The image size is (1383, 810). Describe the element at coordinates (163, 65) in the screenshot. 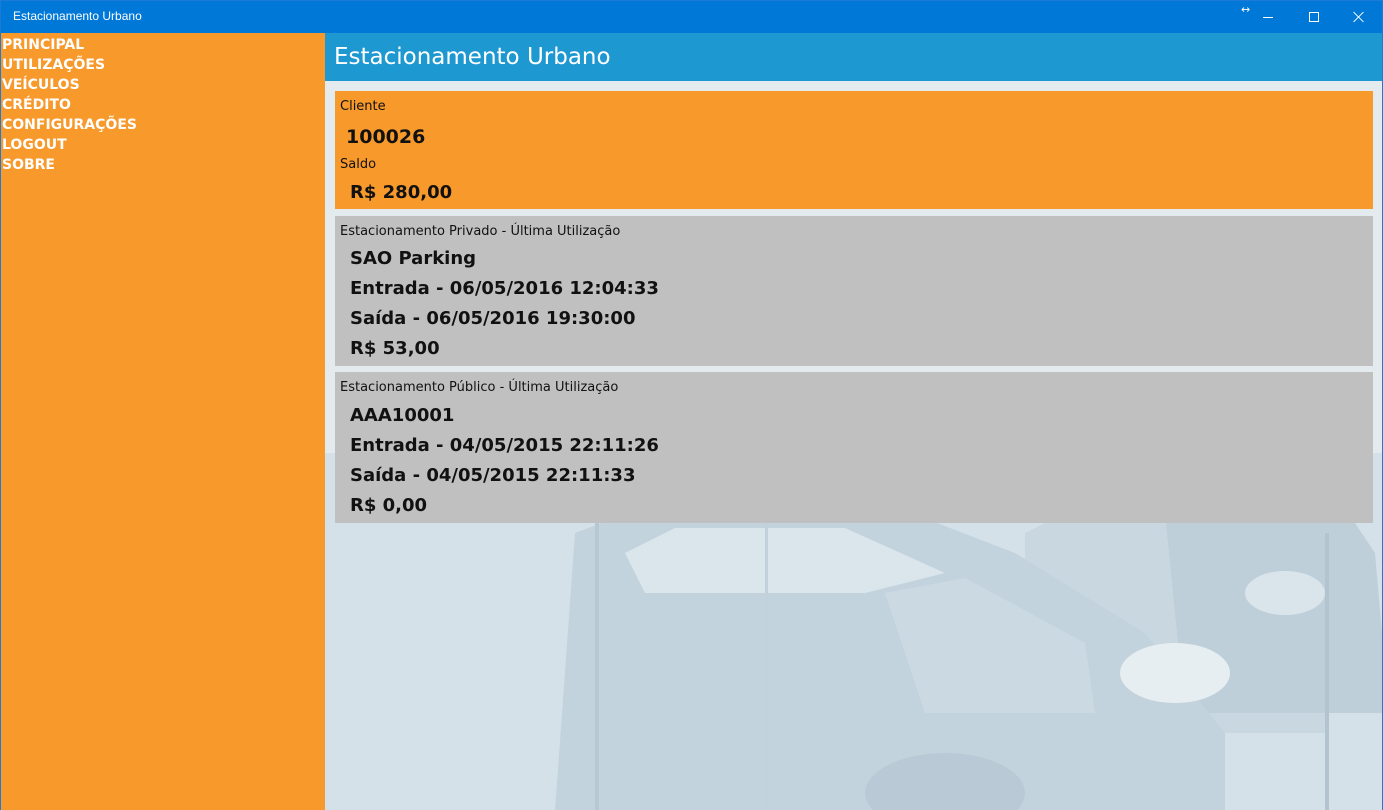

I see `sidebar-item-utilizacoes: UTILIZAÇÕES` at that location.